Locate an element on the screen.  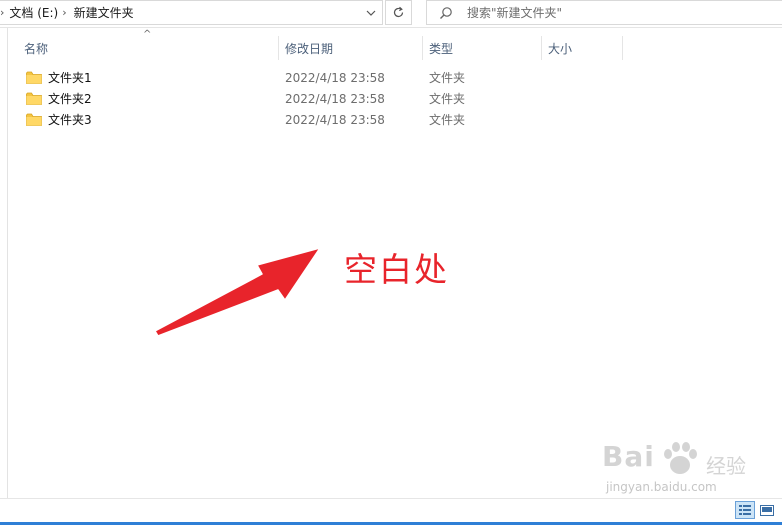
file-name-cell: 文件夹2 is located at coordinates (59, 98).